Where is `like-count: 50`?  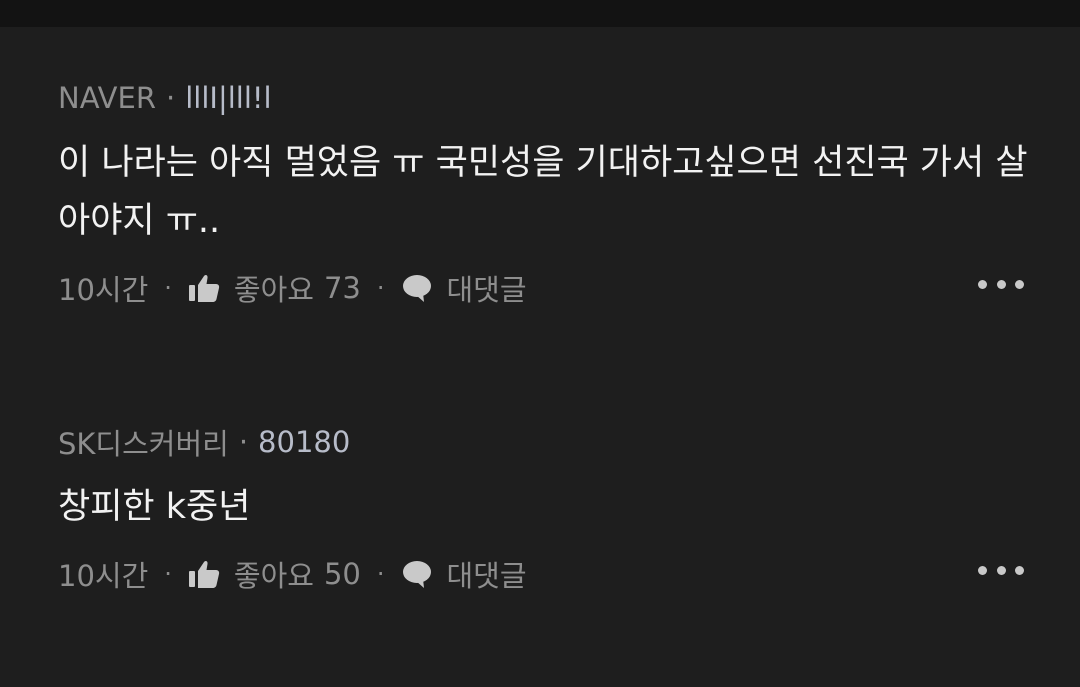
like-count: 50 is located at coordinates (342, 574).